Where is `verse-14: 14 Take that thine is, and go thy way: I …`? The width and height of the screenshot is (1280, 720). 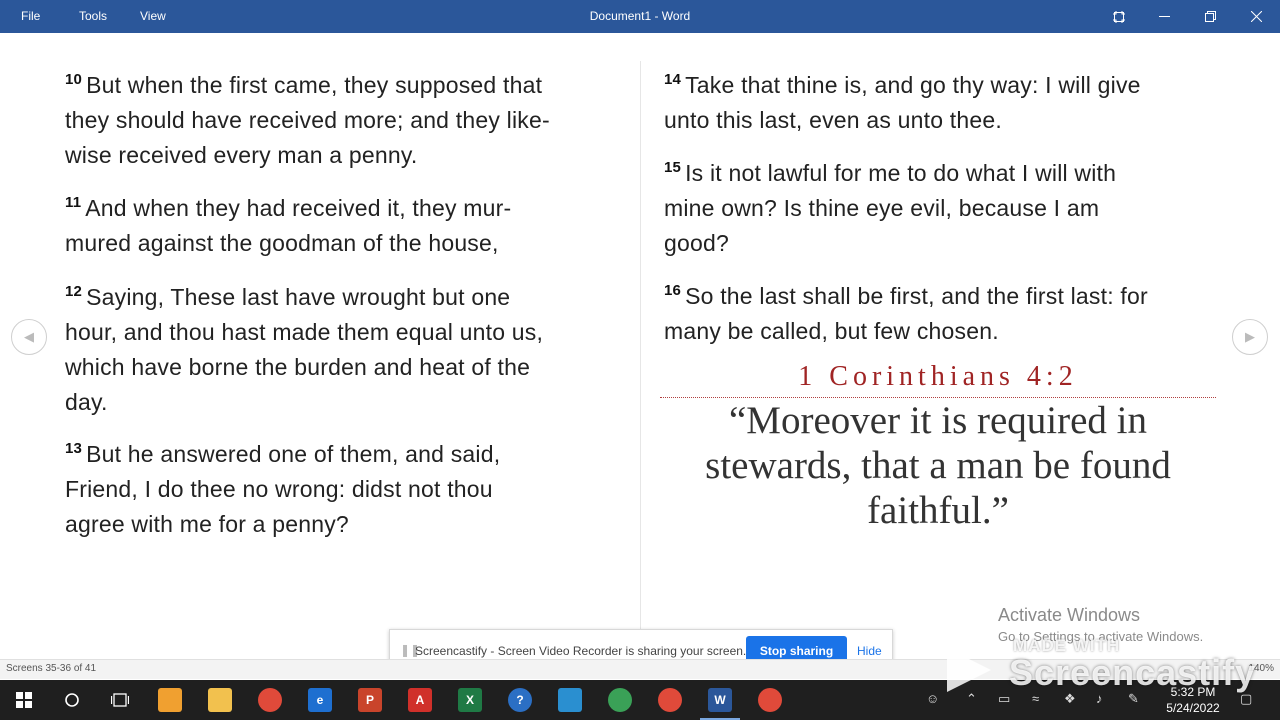
verse-14: 14 Take that thine is, and go thy way: I … is located at coordinates (944, 100).